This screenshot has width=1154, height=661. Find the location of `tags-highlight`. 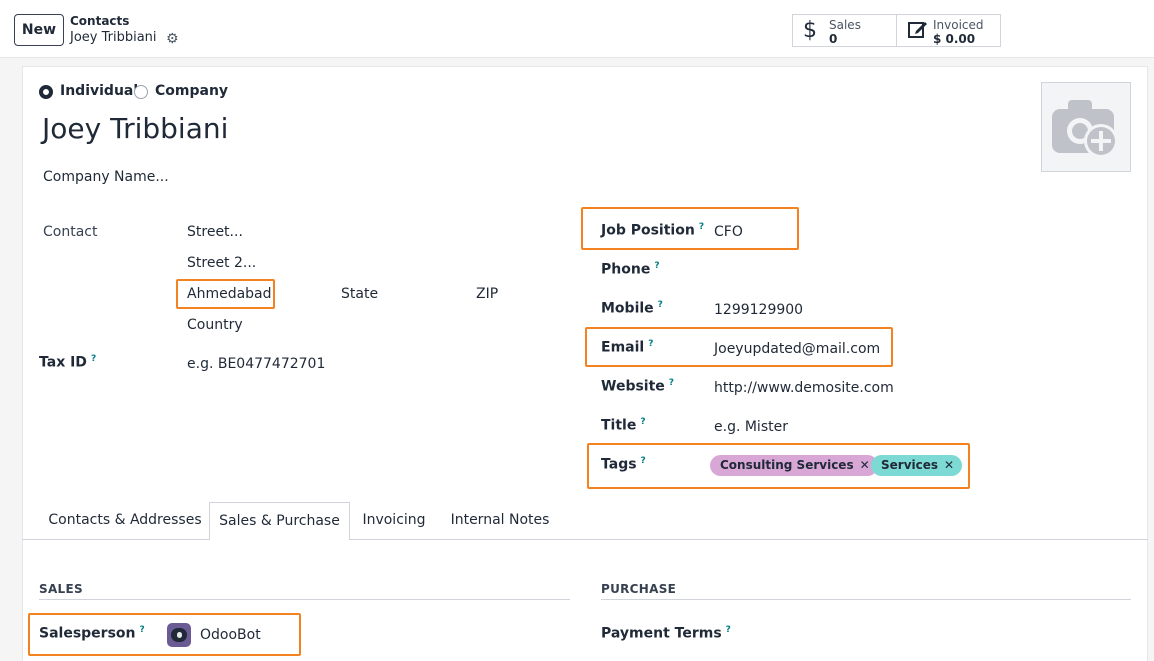

tags-highlight is located at coordinates (778, 466).